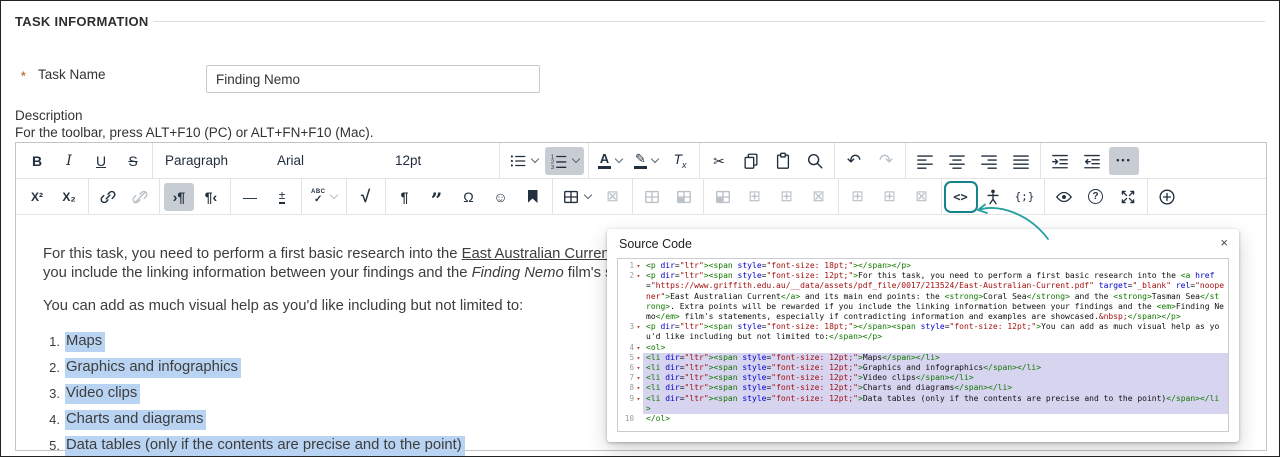 This screenshot has height=457, width=1280. What do you see at coordinates (652, 197) in the screenshot?
I see `table-cell-properties-button` at bounding box center [652, 197].